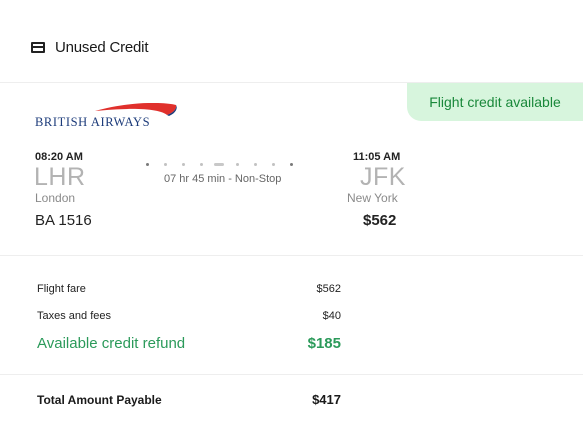 This screenshot has height=431, width=583. What do you see at coordinates (99, 400) in the screenshot?
I see `total-amount-label: Total Amount Payable` at bounding box center [99, 400].